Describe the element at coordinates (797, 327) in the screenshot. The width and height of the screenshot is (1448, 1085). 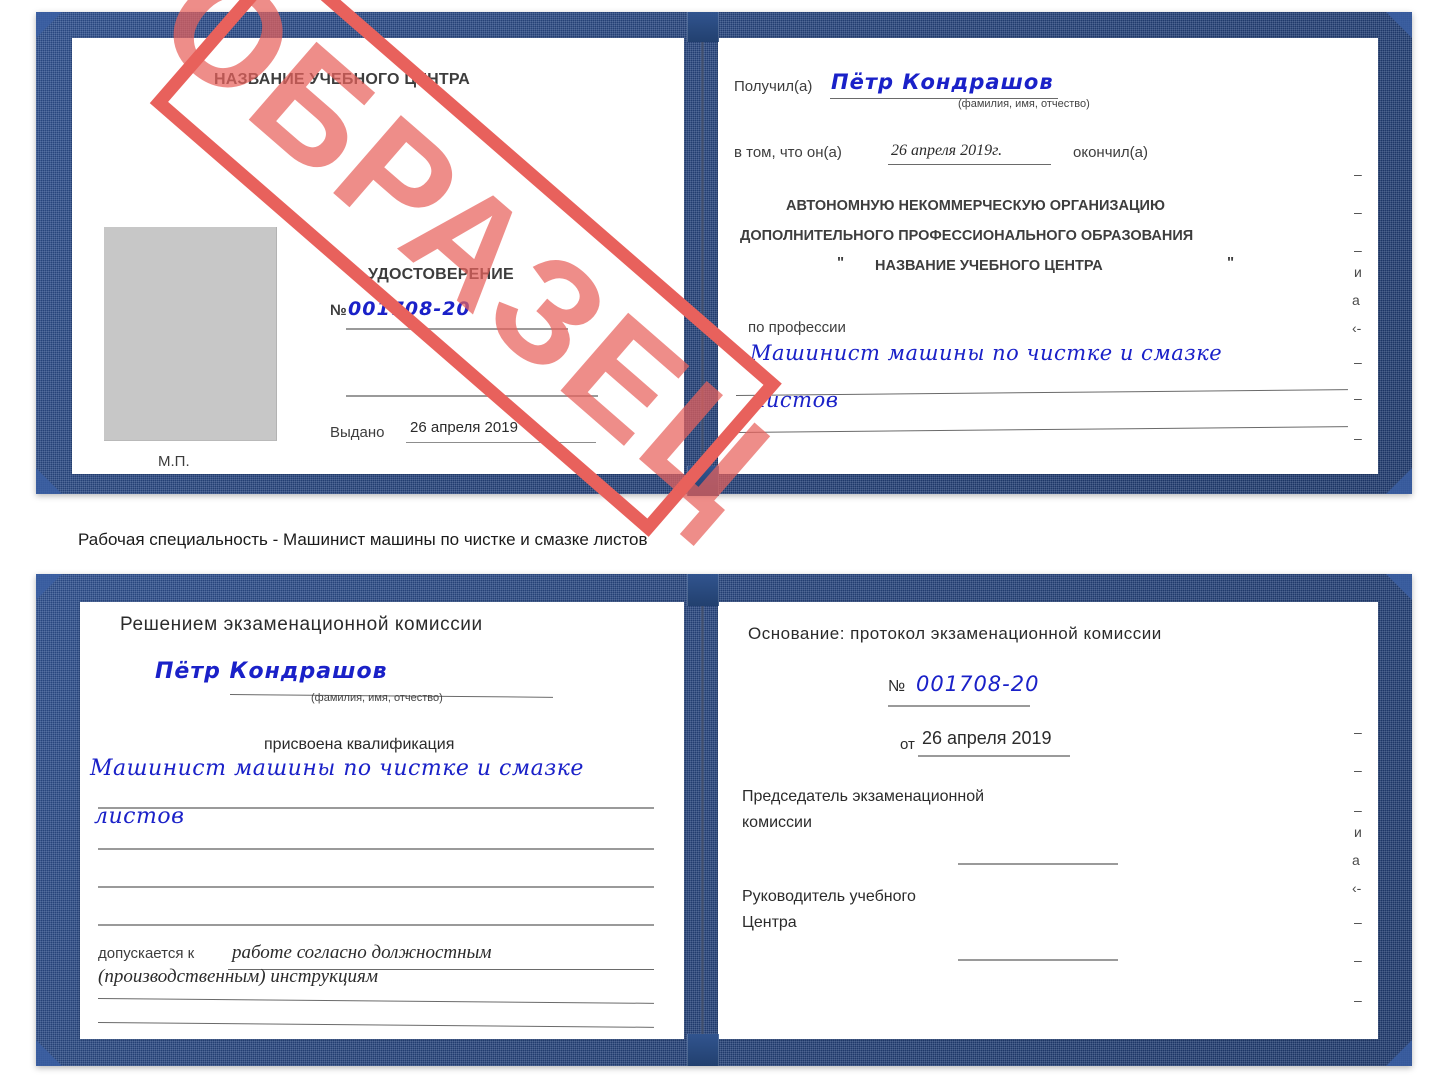
I see `top-right-profession-label: по профессии` at that location.